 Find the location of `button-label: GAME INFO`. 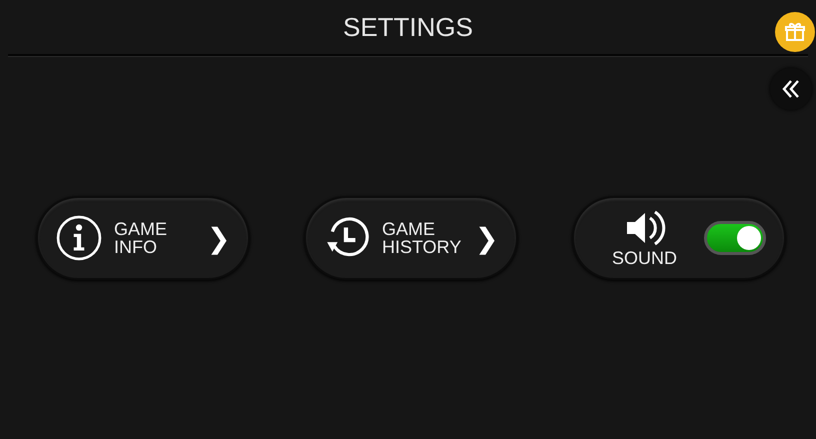

button-label: GAME INFO is located at coordinates (141, 238).